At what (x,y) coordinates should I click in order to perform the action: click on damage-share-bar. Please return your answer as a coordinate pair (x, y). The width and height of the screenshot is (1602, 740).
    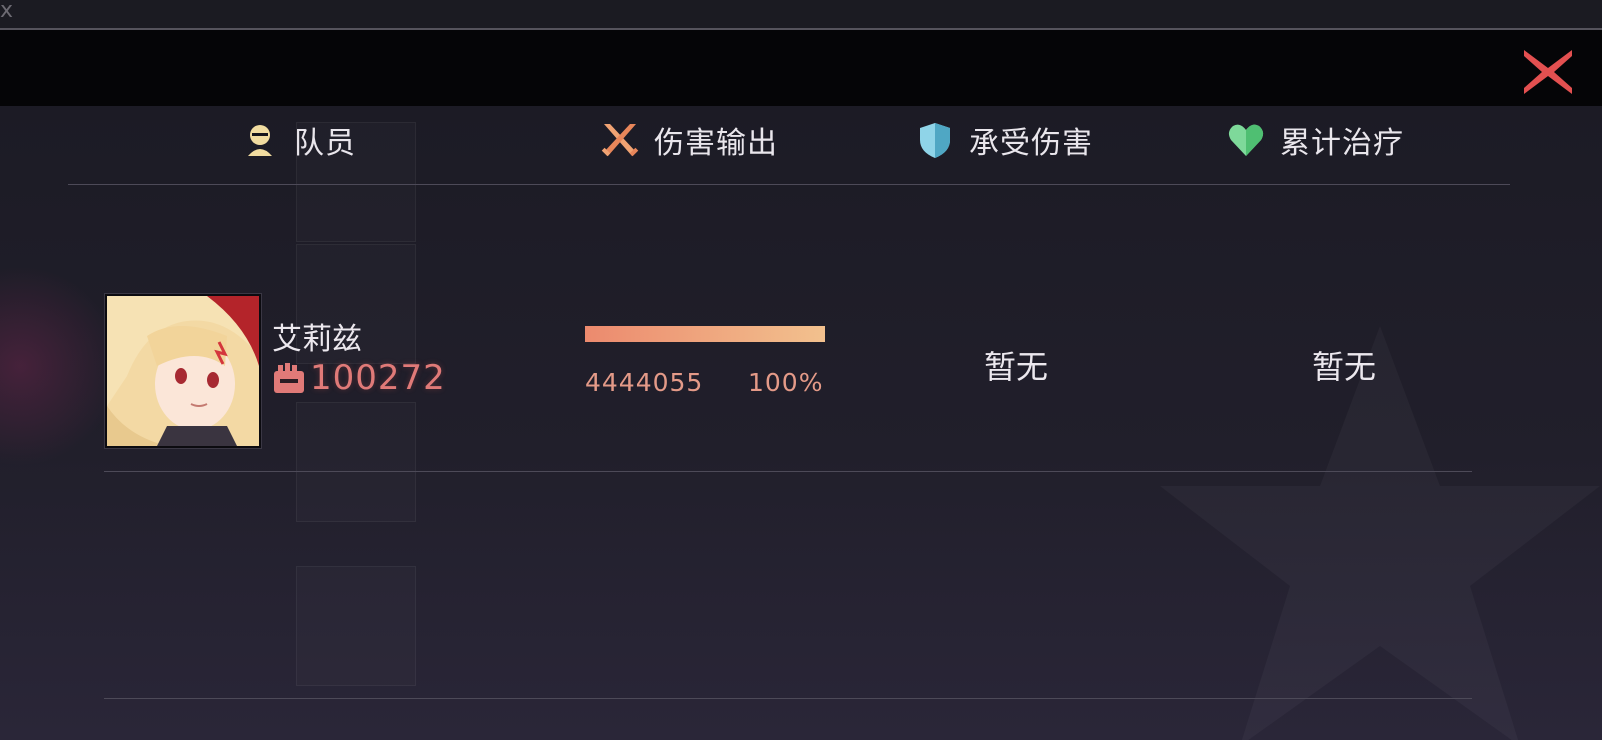
    Looking at the image, I should click on (705, 334).